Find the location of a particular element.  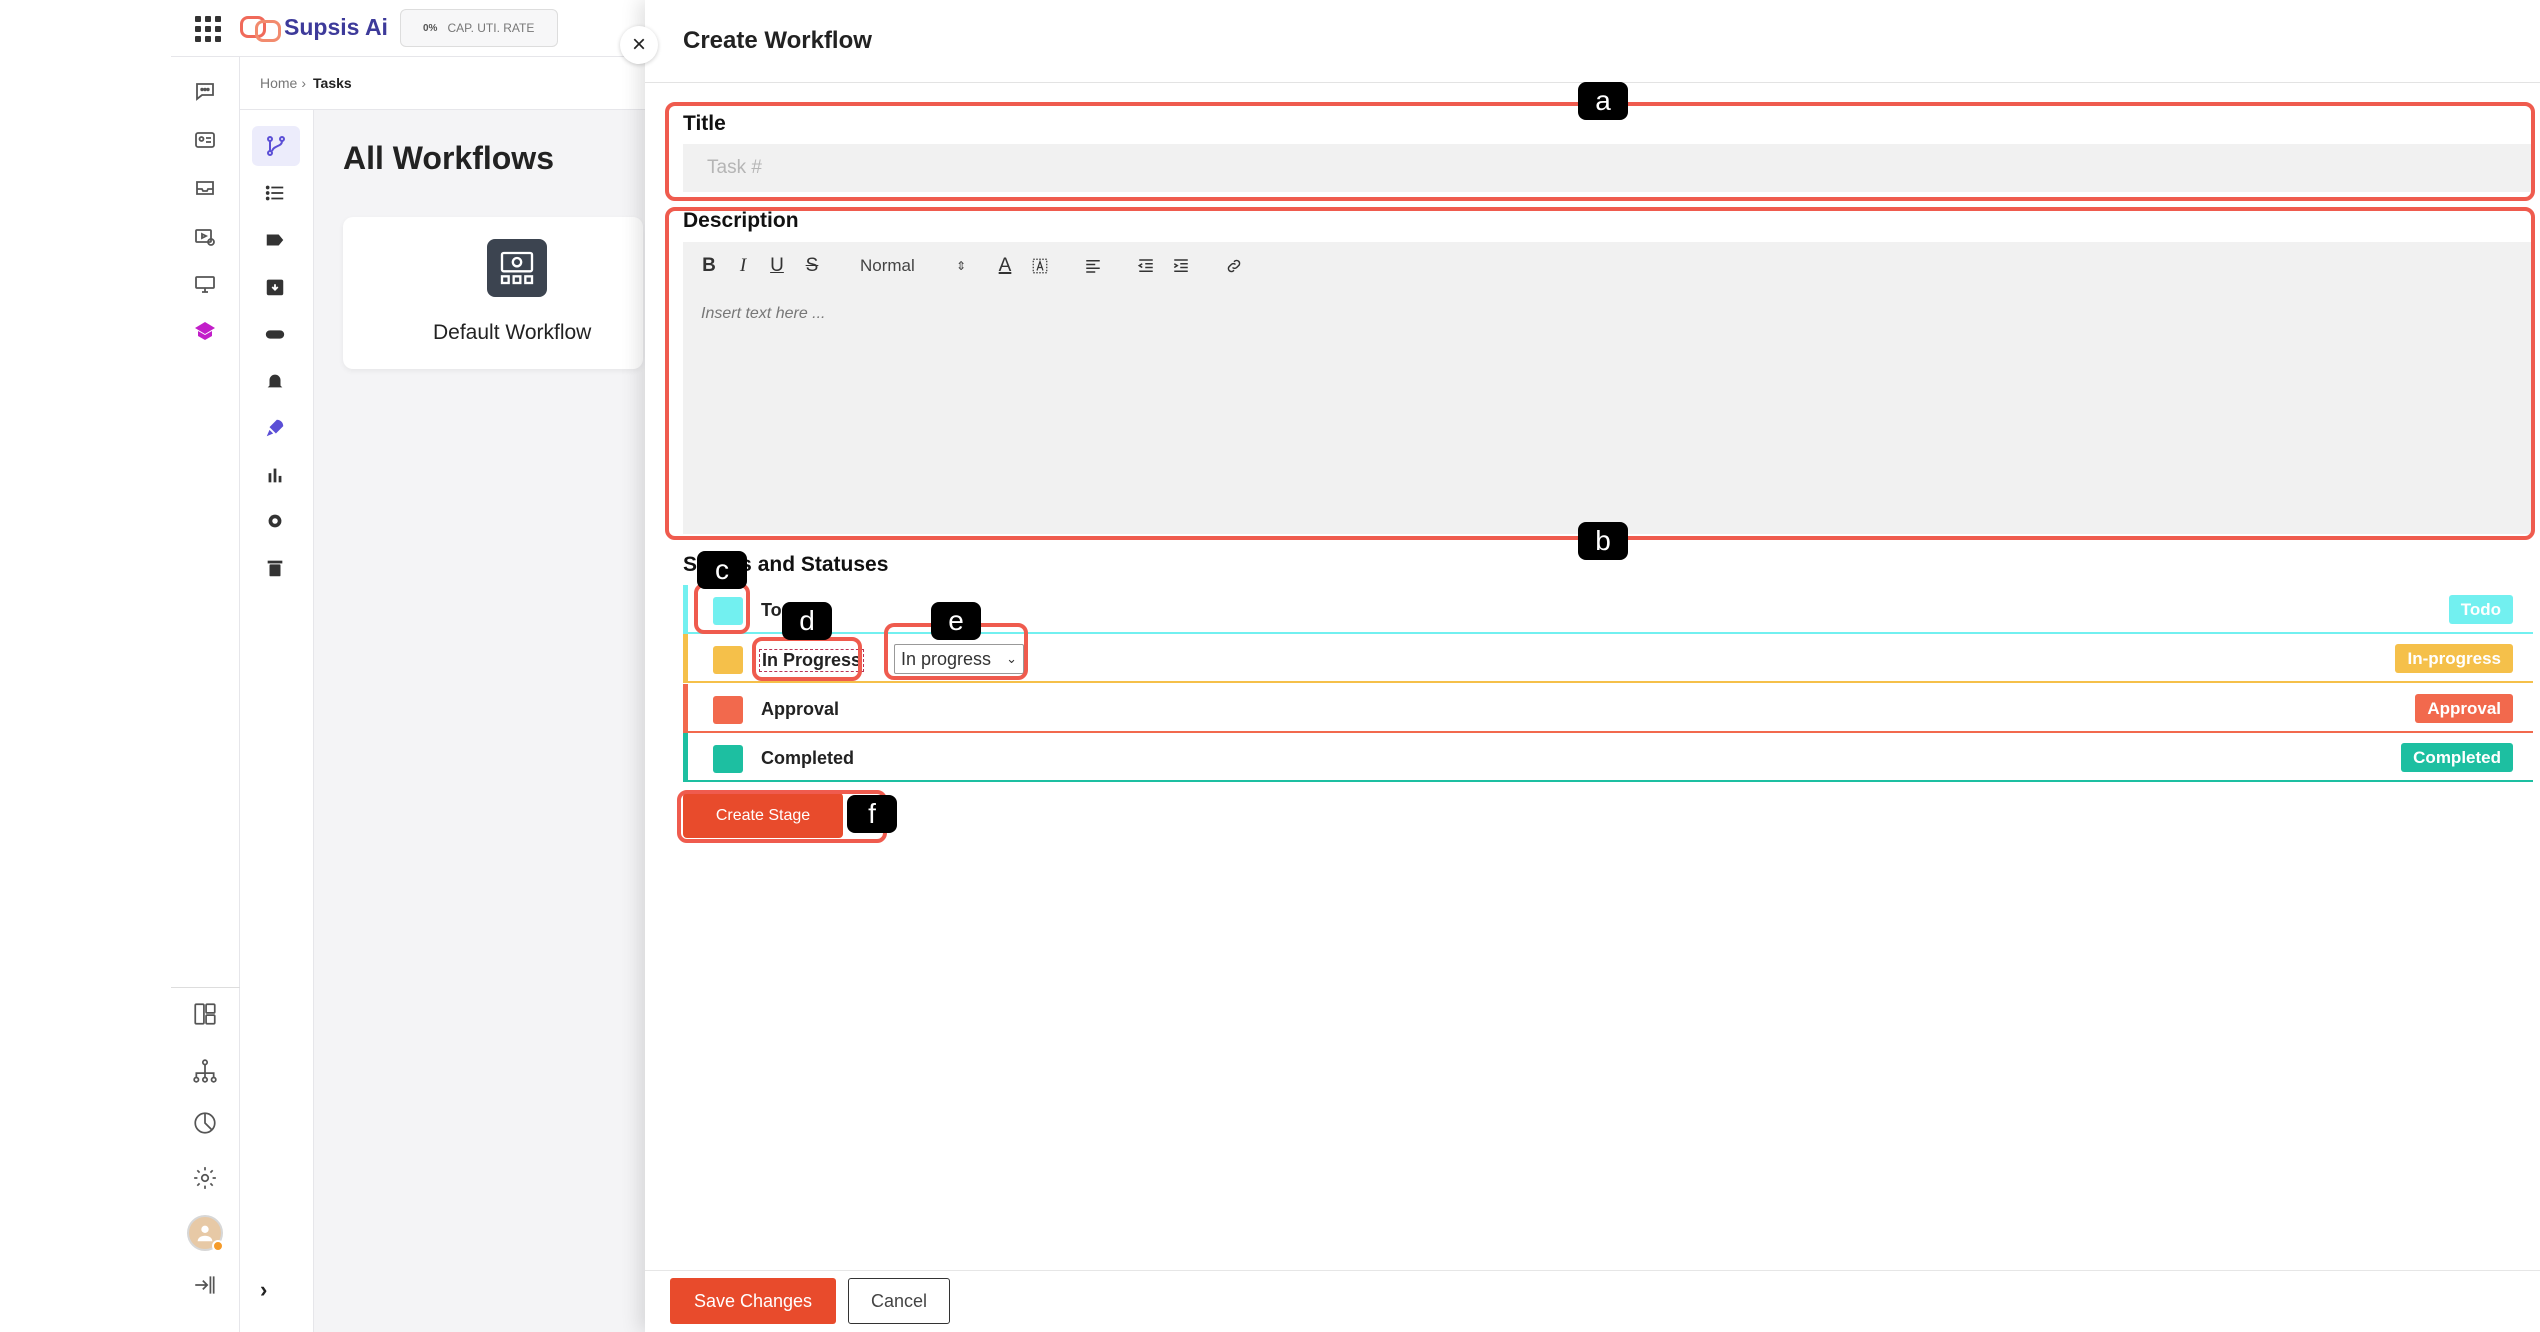

bar-chart-icon is located at coordinates (275, 475).